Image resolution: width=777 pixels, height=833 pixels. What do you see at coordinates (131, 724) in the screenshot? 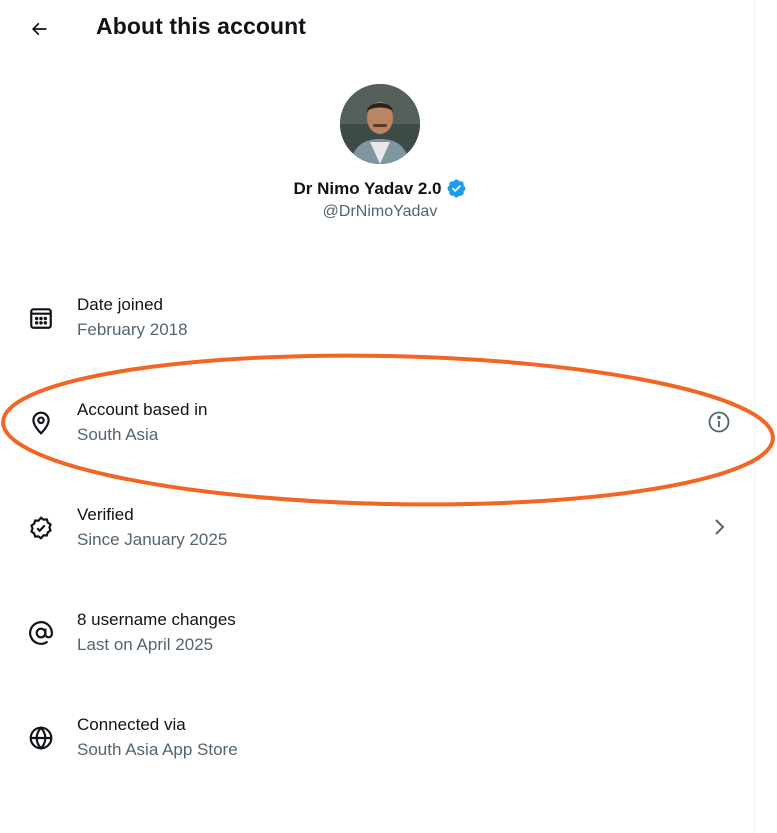
I see `row-label: Connected via` at bounding box center [131, 724].